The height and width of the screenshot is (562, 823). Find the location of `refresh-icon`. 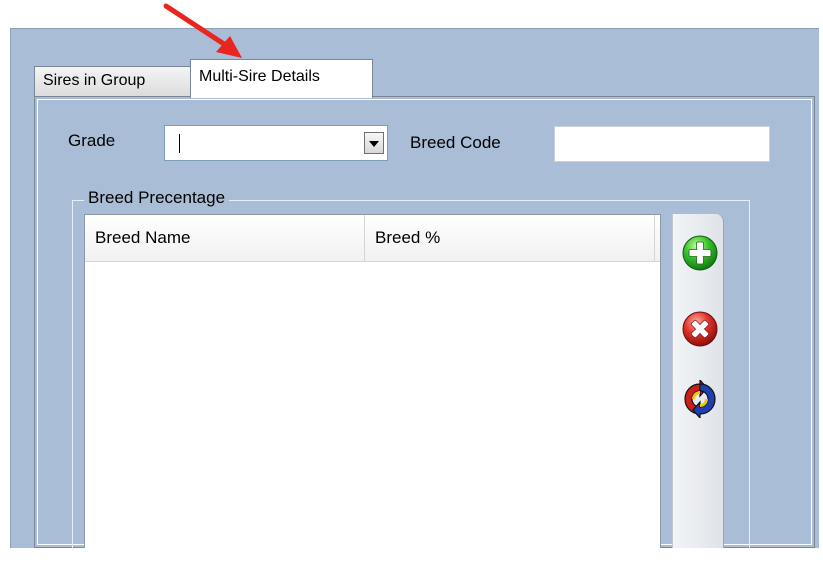

refresh-icon is located at coordinates (700, 399).